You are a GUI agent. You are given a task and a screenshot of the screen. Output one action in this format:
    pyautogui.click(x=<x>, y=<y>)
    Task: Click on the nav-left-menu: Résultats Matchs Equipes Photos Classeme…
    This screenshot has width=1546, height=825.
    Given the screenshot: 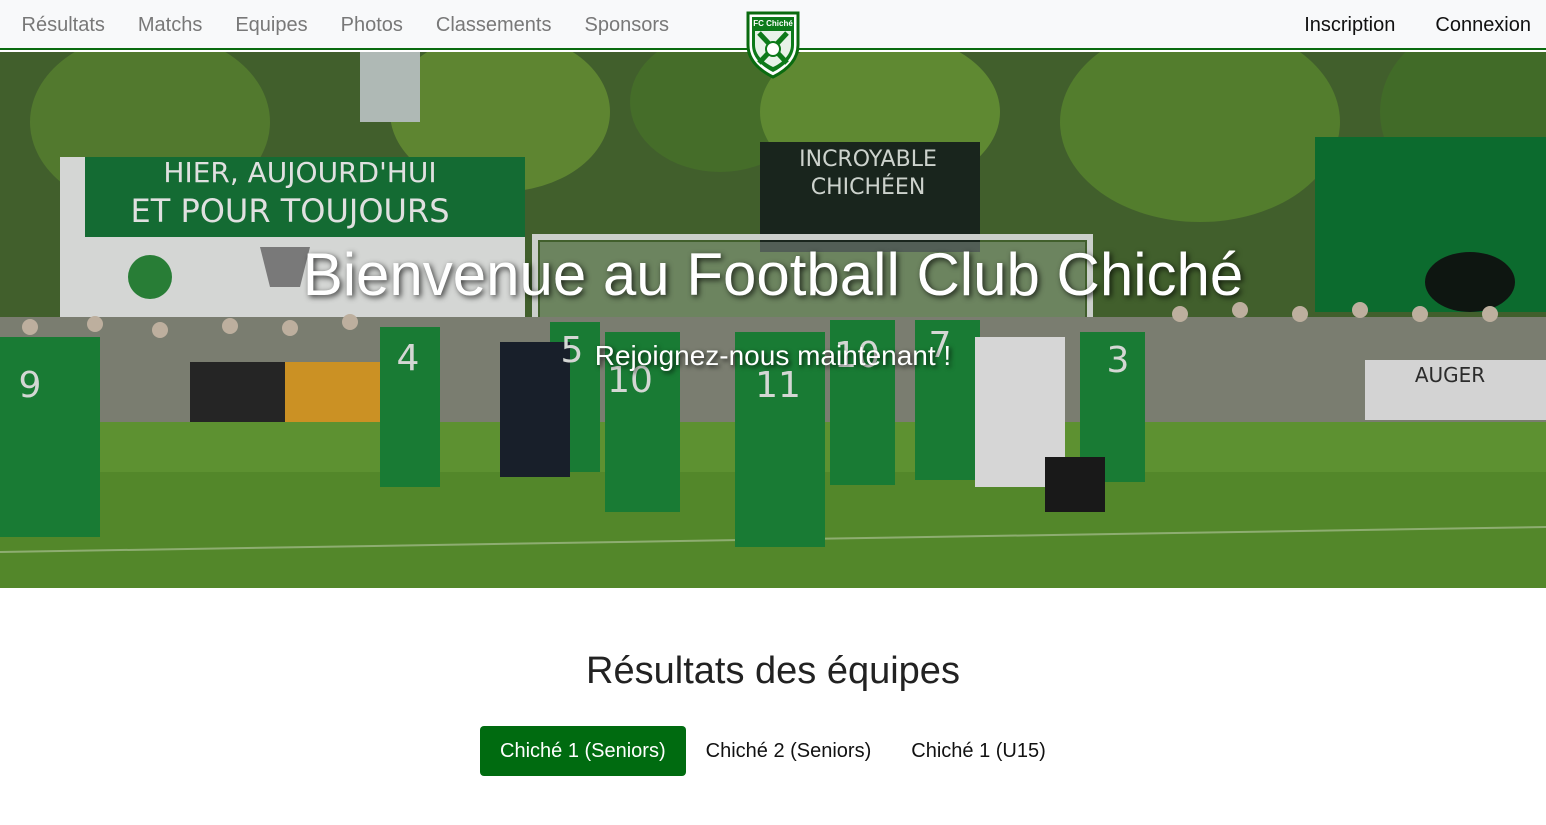 What is the action you would take?
    pyautogui.click(x=345, y=25)
    